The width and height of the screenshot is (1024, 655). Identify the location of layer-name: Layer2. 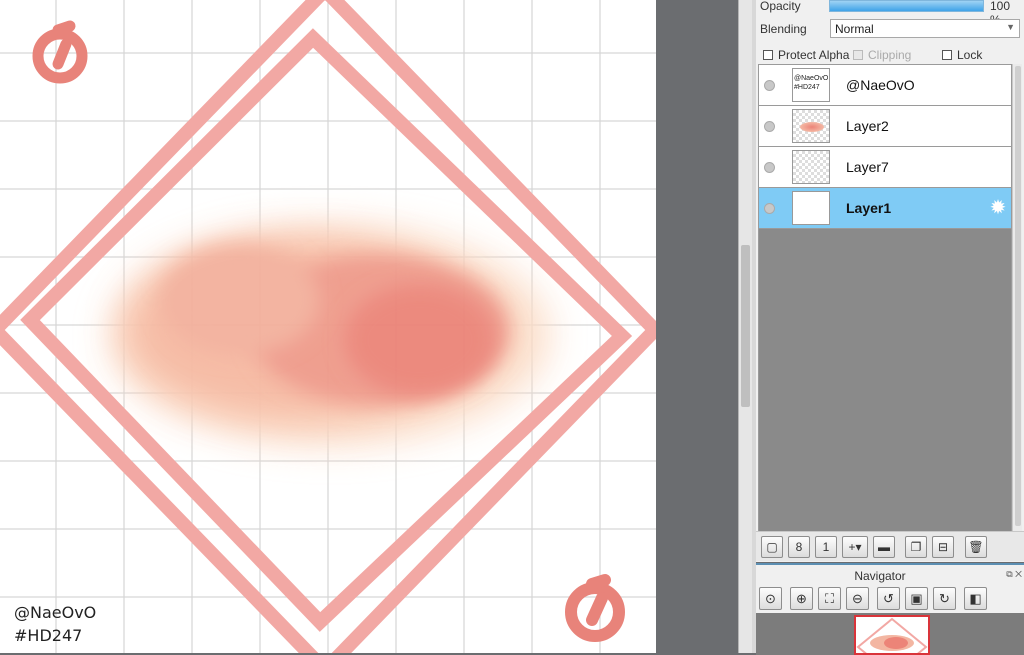
(867, 126).